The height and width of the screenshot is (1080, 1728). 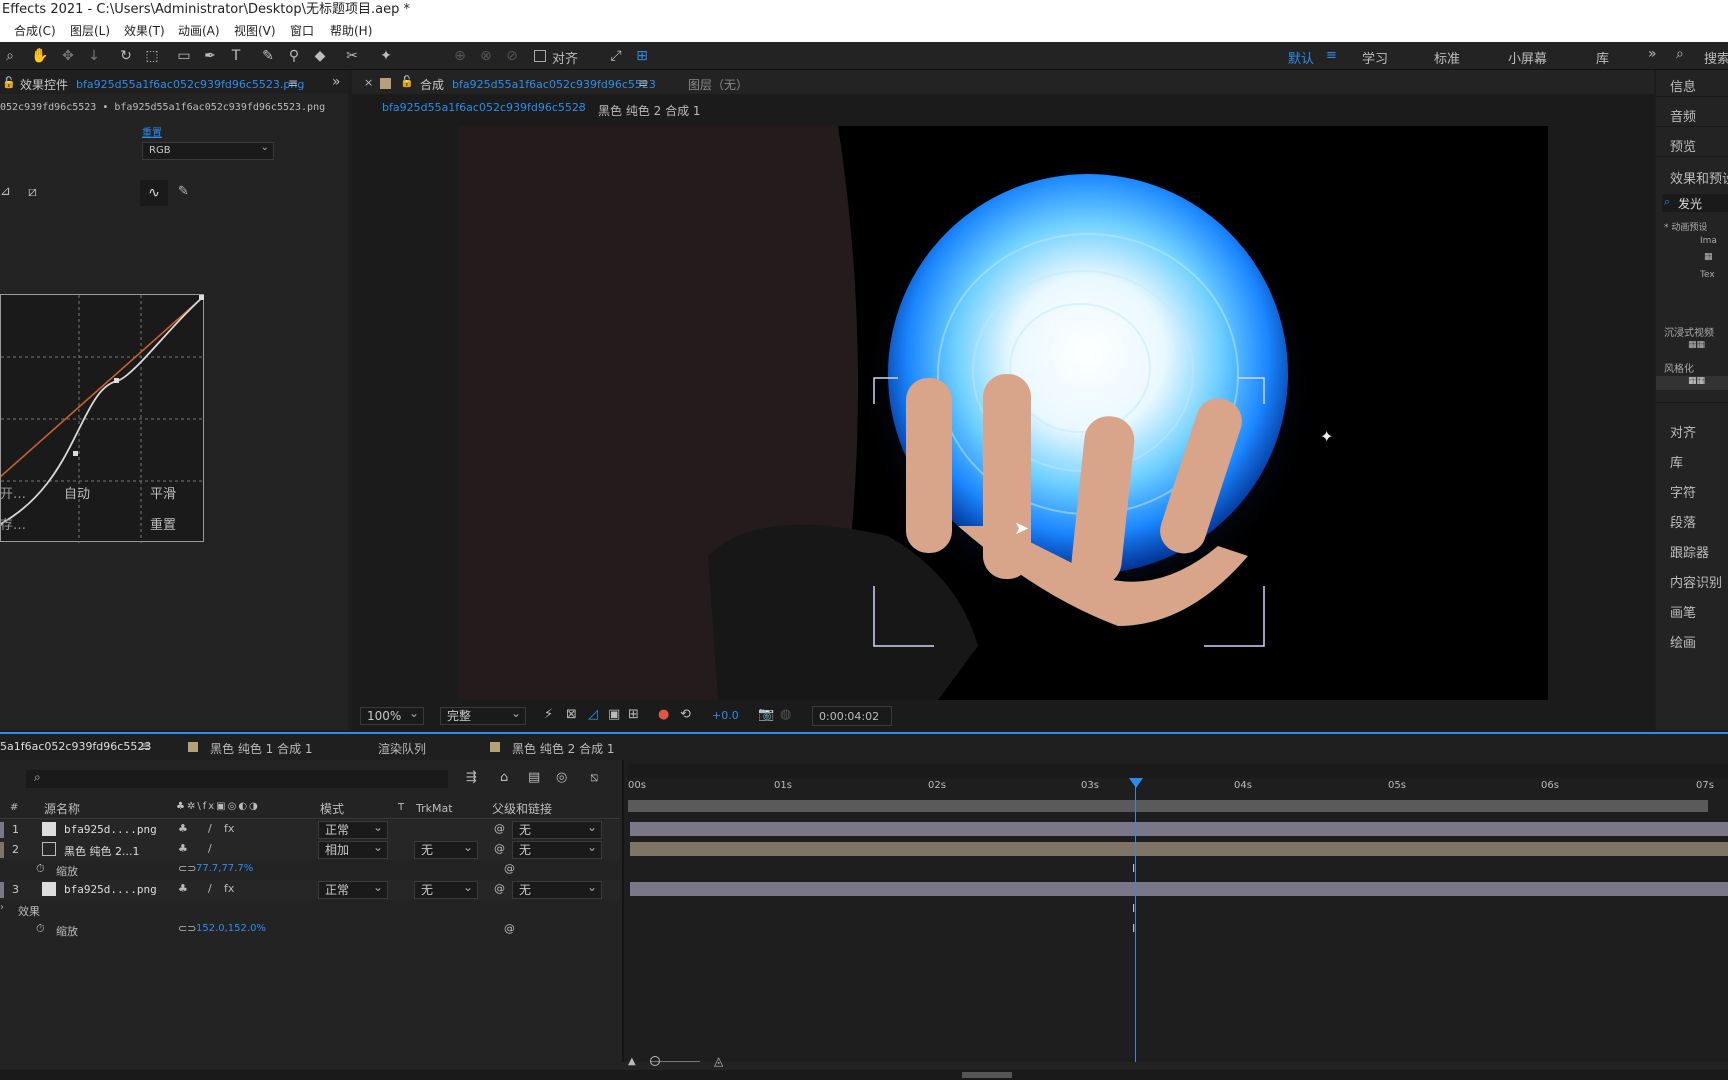 What do you see at coordinates (632, 1061) in the screenshot?
I see `zoom-out-icon: ▲` at bounding box center [632, 1061].